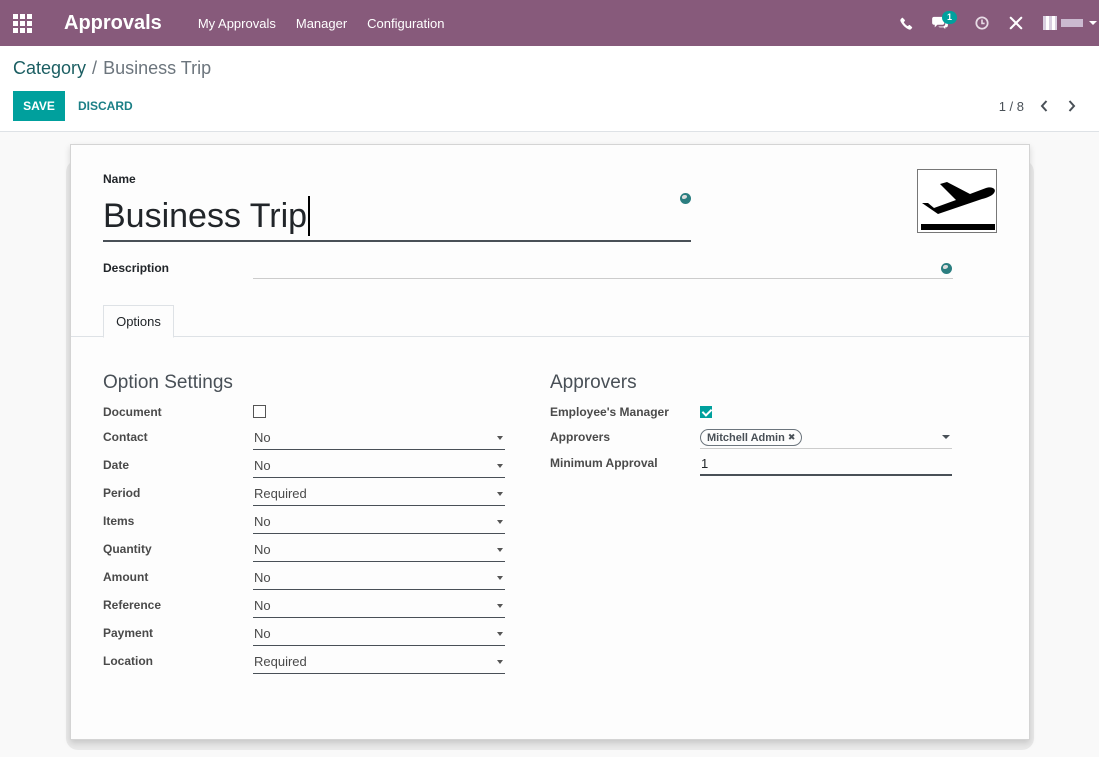 Image resolution: width=1099 pixels, height=757 pixels. I want to click on quantity-value: No, so click(262, 549).